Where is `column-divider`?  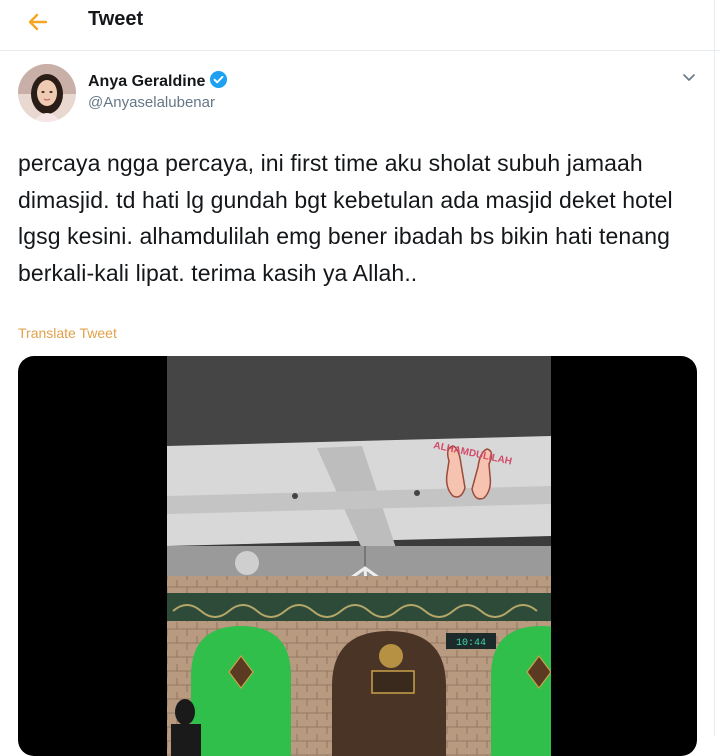
column-divider is located at coordinates (714, 368).